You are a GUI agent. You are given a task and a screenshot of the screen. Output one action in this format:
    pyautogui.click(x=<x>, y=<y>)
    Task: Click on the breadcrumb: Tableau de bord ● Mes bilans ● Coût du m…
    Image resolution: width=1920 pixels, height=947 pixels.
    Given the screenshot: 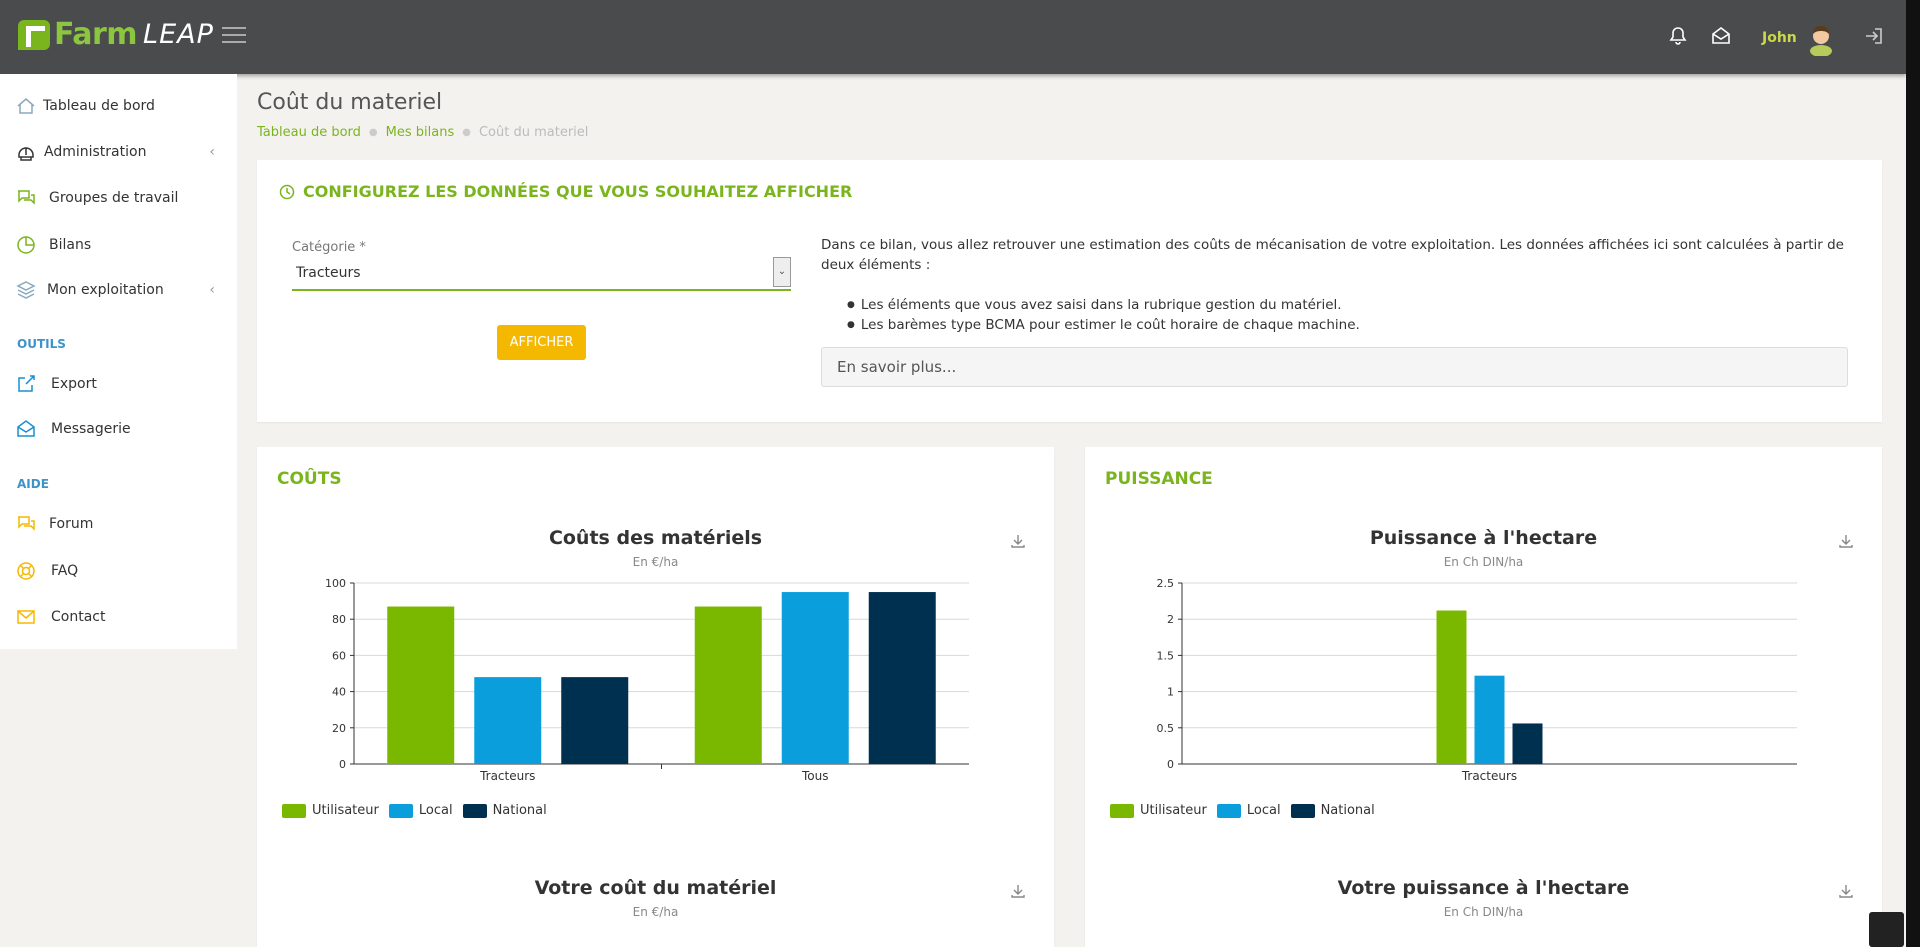 What is the action you would take?
    pyautogui.click(x=422, y=132)
    